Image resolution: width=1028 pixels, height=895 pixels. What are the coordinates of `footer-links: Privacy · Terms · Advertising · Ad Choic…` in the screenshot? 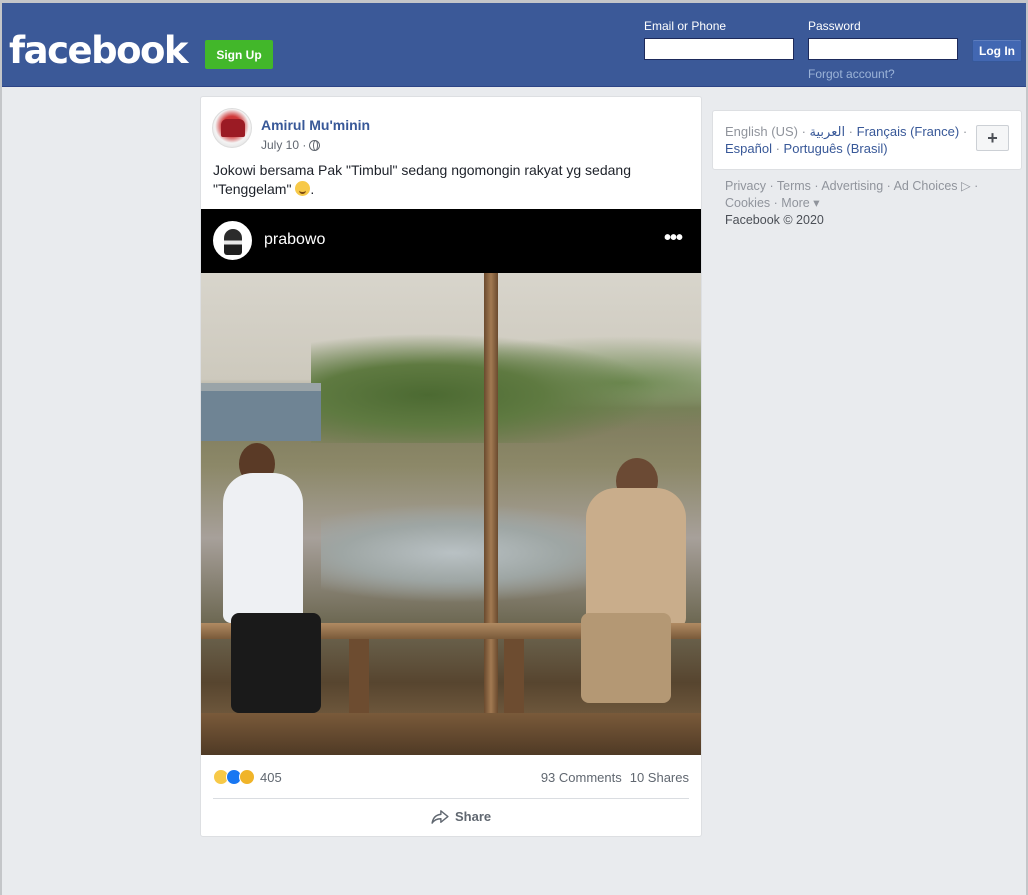 It's located at (852, 203).